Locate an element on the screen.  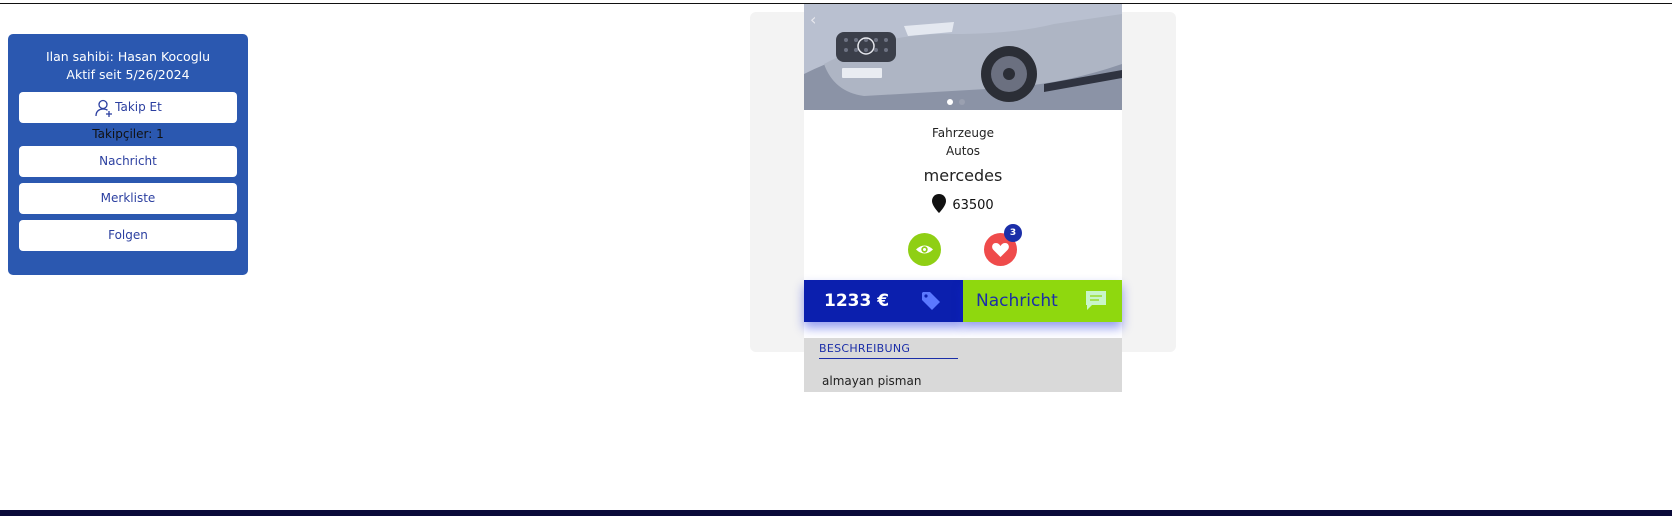
listing-category: Fahrzeuge is located at coordinates (963, 133).